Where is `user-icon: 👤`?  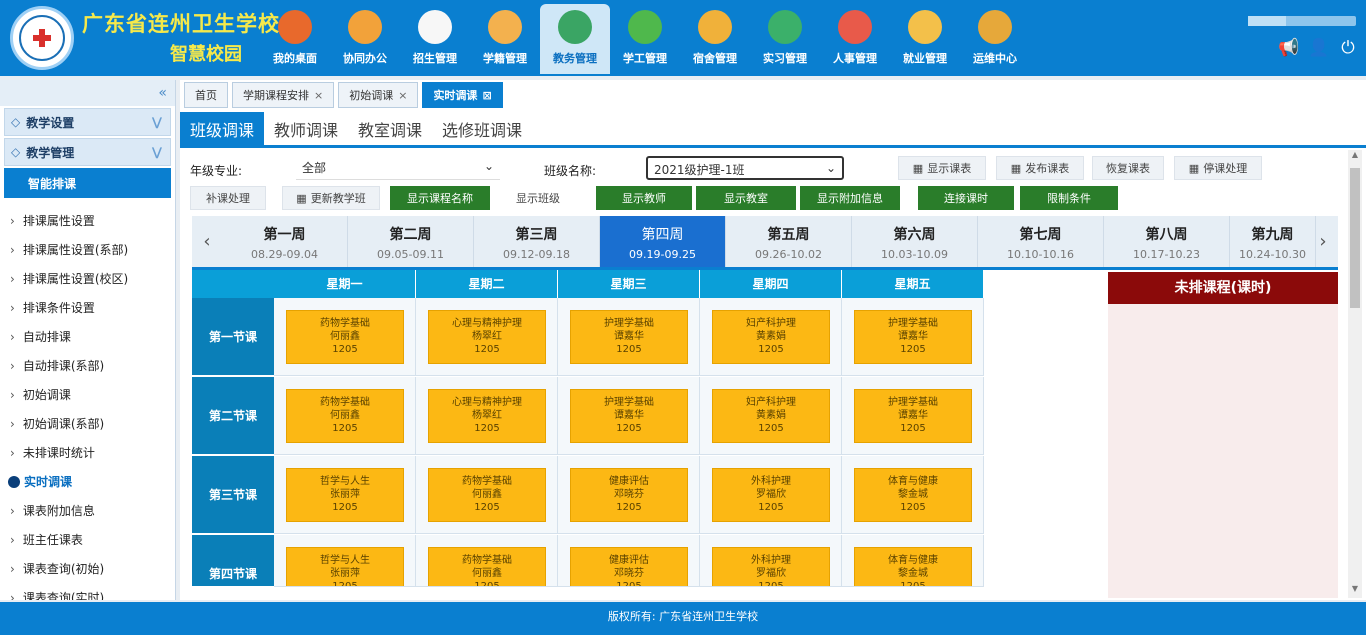 user-icon: 👤 is located at coordinates (1318, 48).